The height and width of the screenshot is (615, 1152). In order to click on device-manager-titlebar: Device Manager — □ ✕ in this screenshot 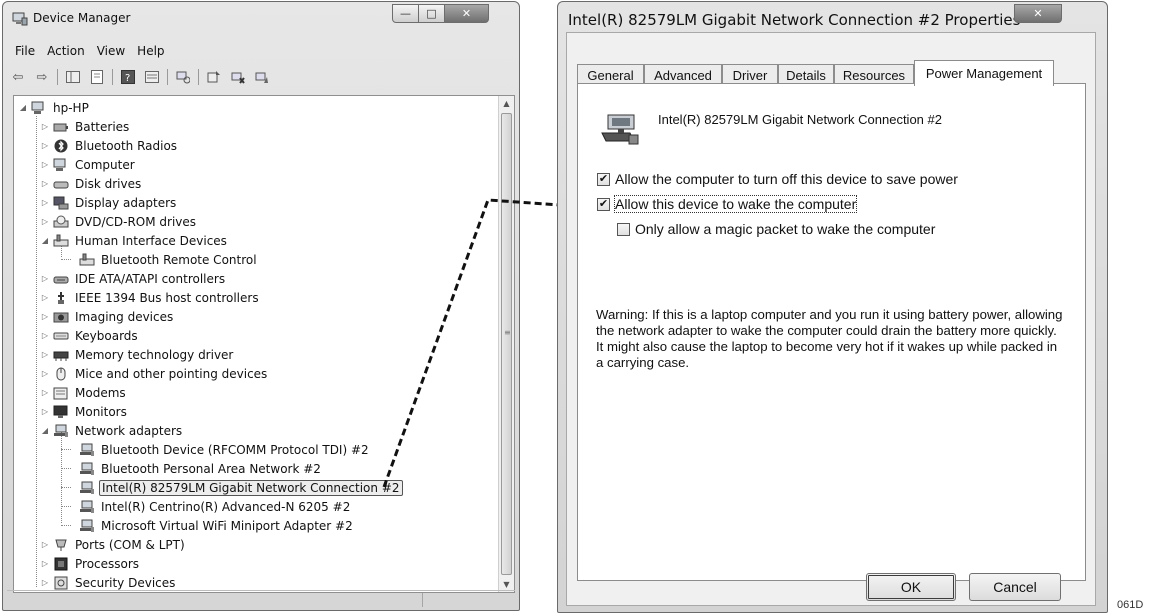, I will do `click(261, 18)`.